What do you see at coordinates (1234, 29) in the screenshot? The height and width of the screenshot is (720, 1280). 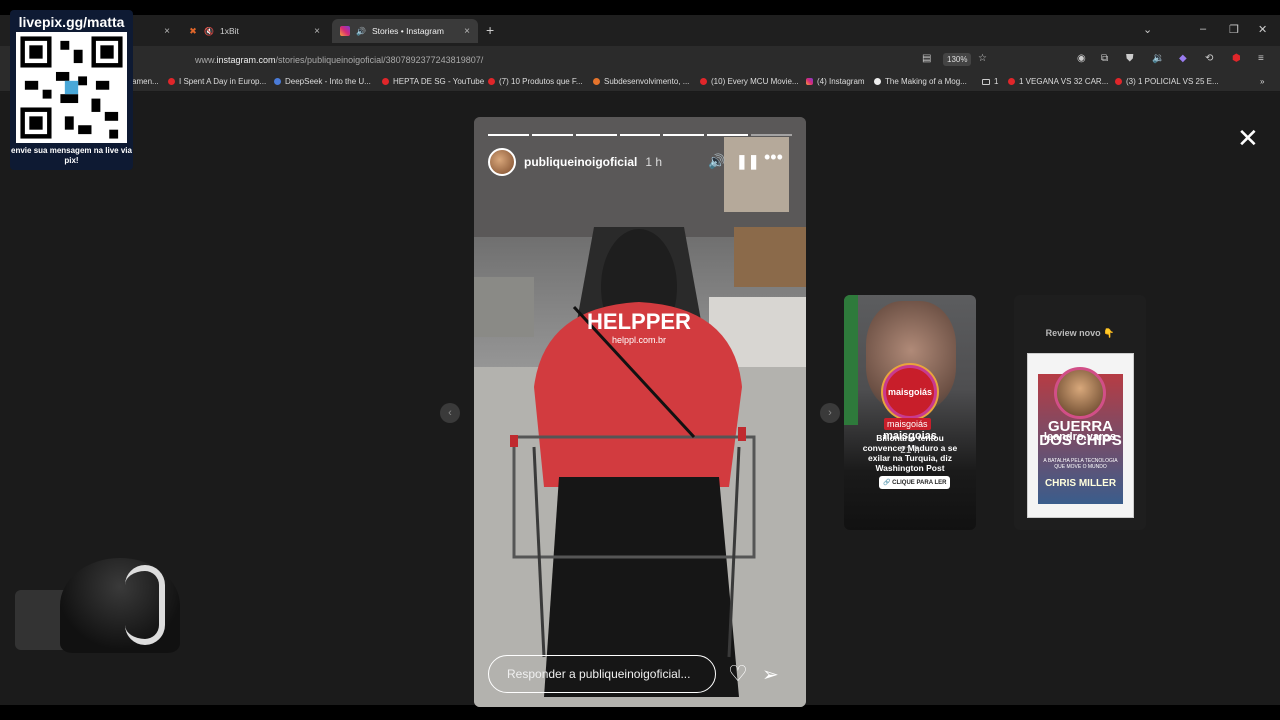 I see `restore-button: ❐` at bounding box center [1234, 29].